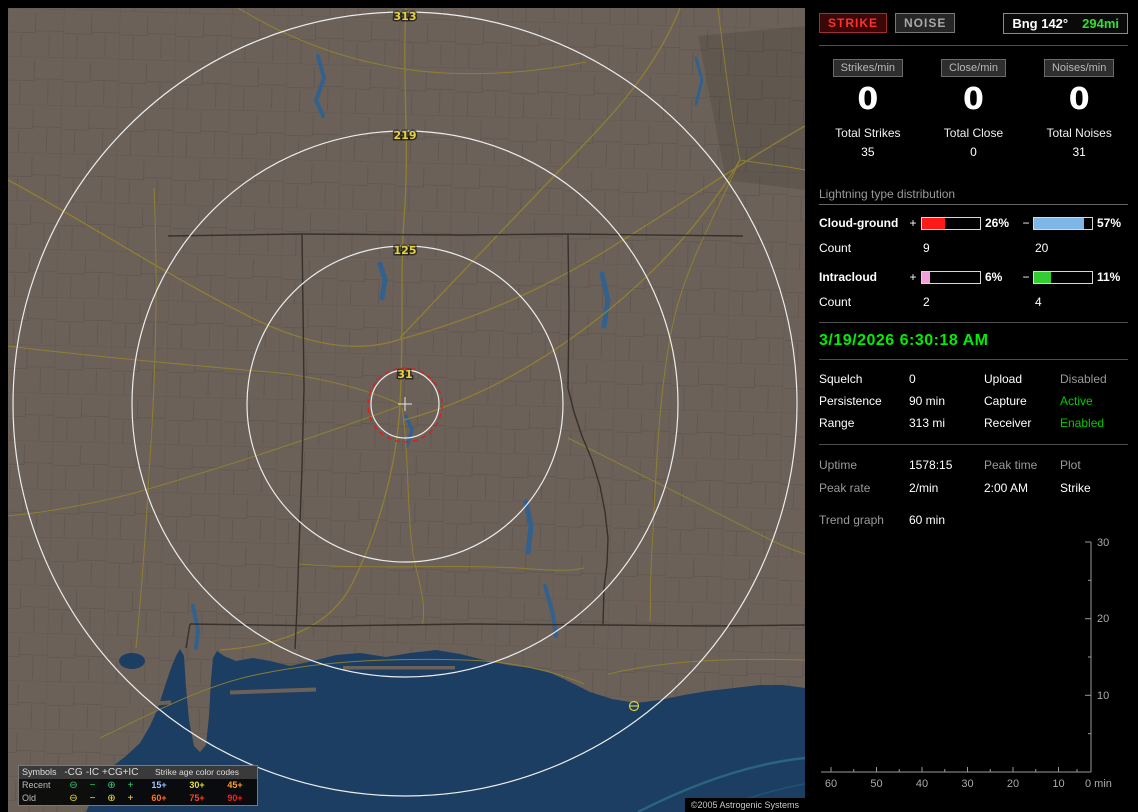  What do you see at coordinates (838, 465) in the screenshot?
I see `uptime-label: Uptime` at bounding box center [838, 465].